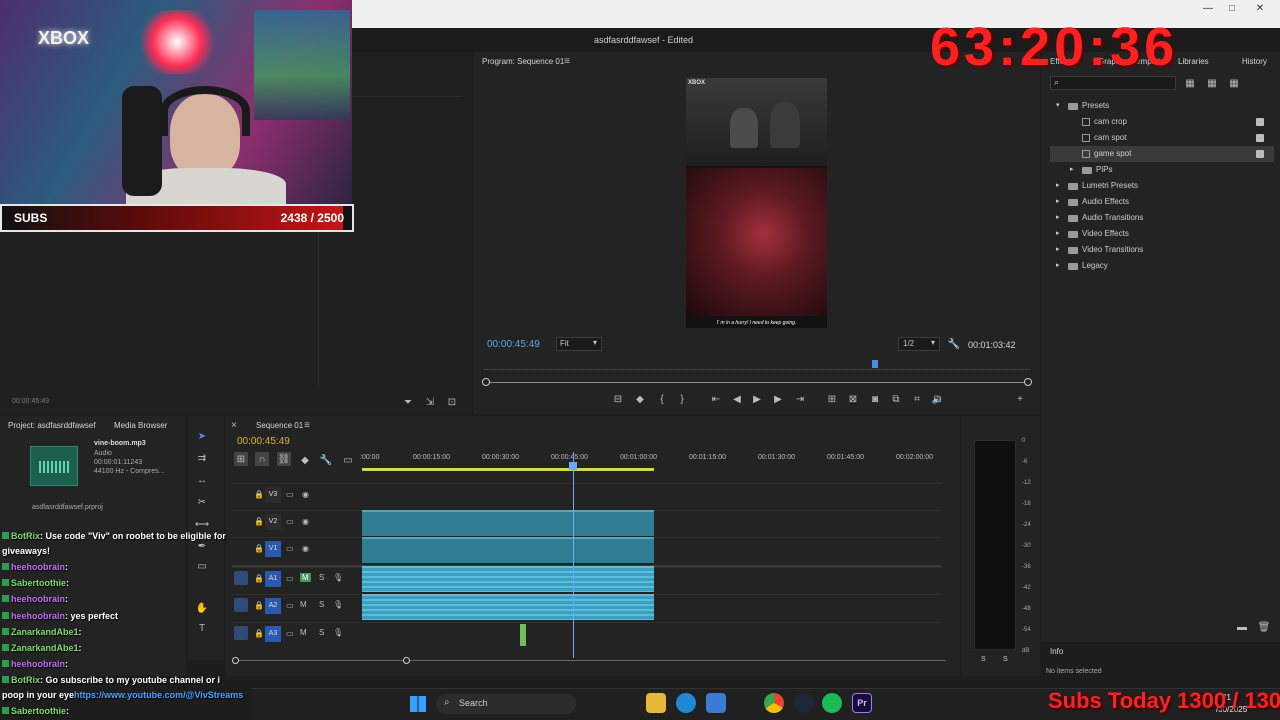  What do you see at coordinates (235, 660) in the screenshot?
I see `hscroll-handle-left` at bounding box center [235, 660].